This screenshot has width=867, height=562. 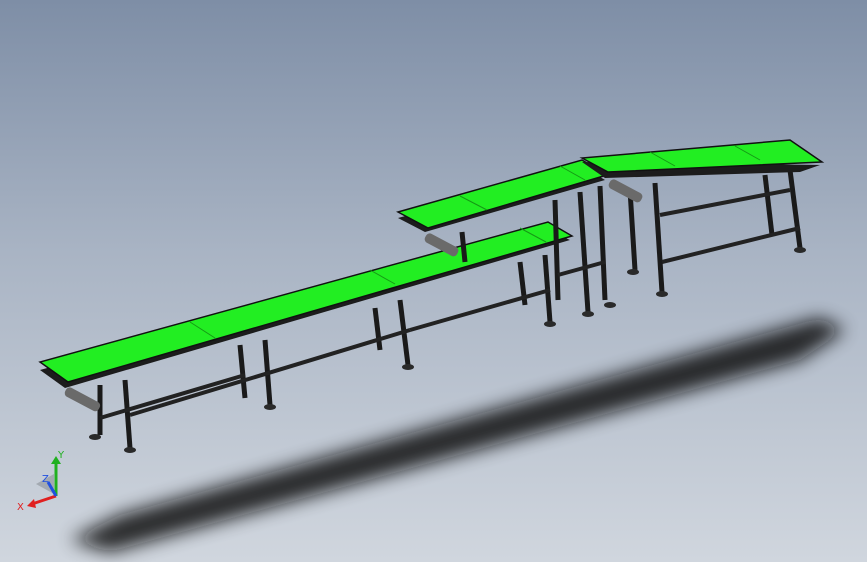 I want to click on upper-conveyor-legs, so click(x=715, y=231).